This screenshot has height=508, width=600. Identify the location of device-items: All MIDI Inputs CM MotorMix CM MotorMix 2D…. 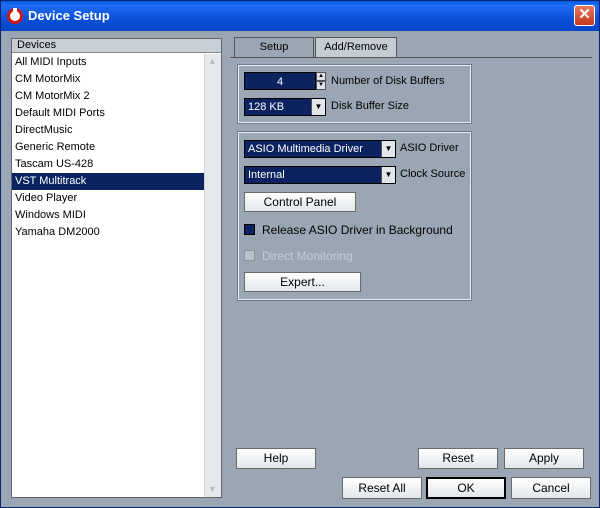
(108, 147).